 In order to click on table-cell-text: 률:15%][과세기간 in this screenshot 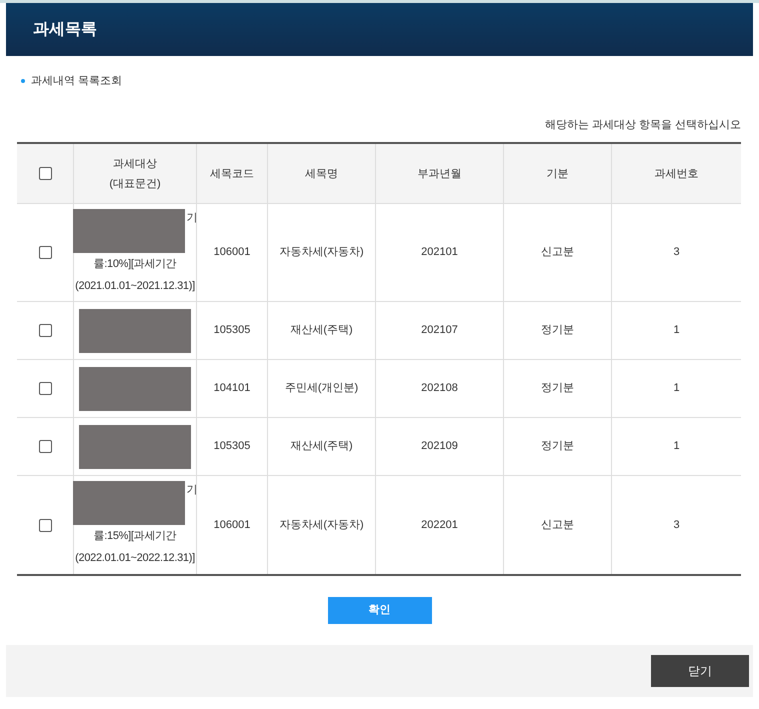, I will do `click(135, 536)`.